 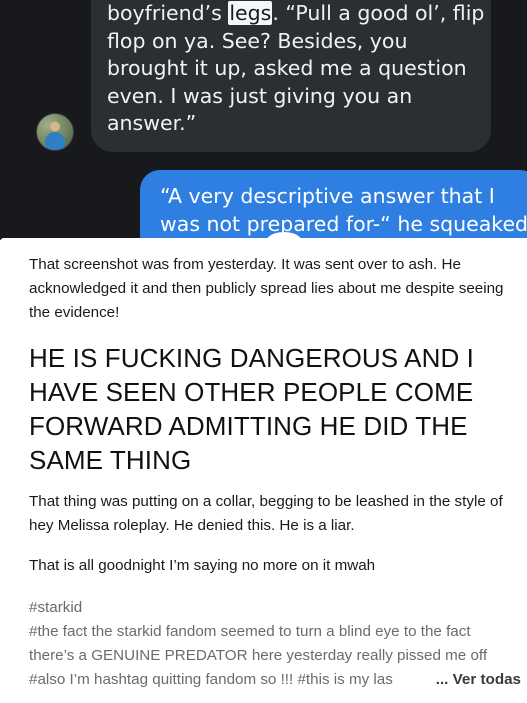 I want to click on outgoing-line: was not prepared for-“ he squeaked, so click(x=343, y=223).